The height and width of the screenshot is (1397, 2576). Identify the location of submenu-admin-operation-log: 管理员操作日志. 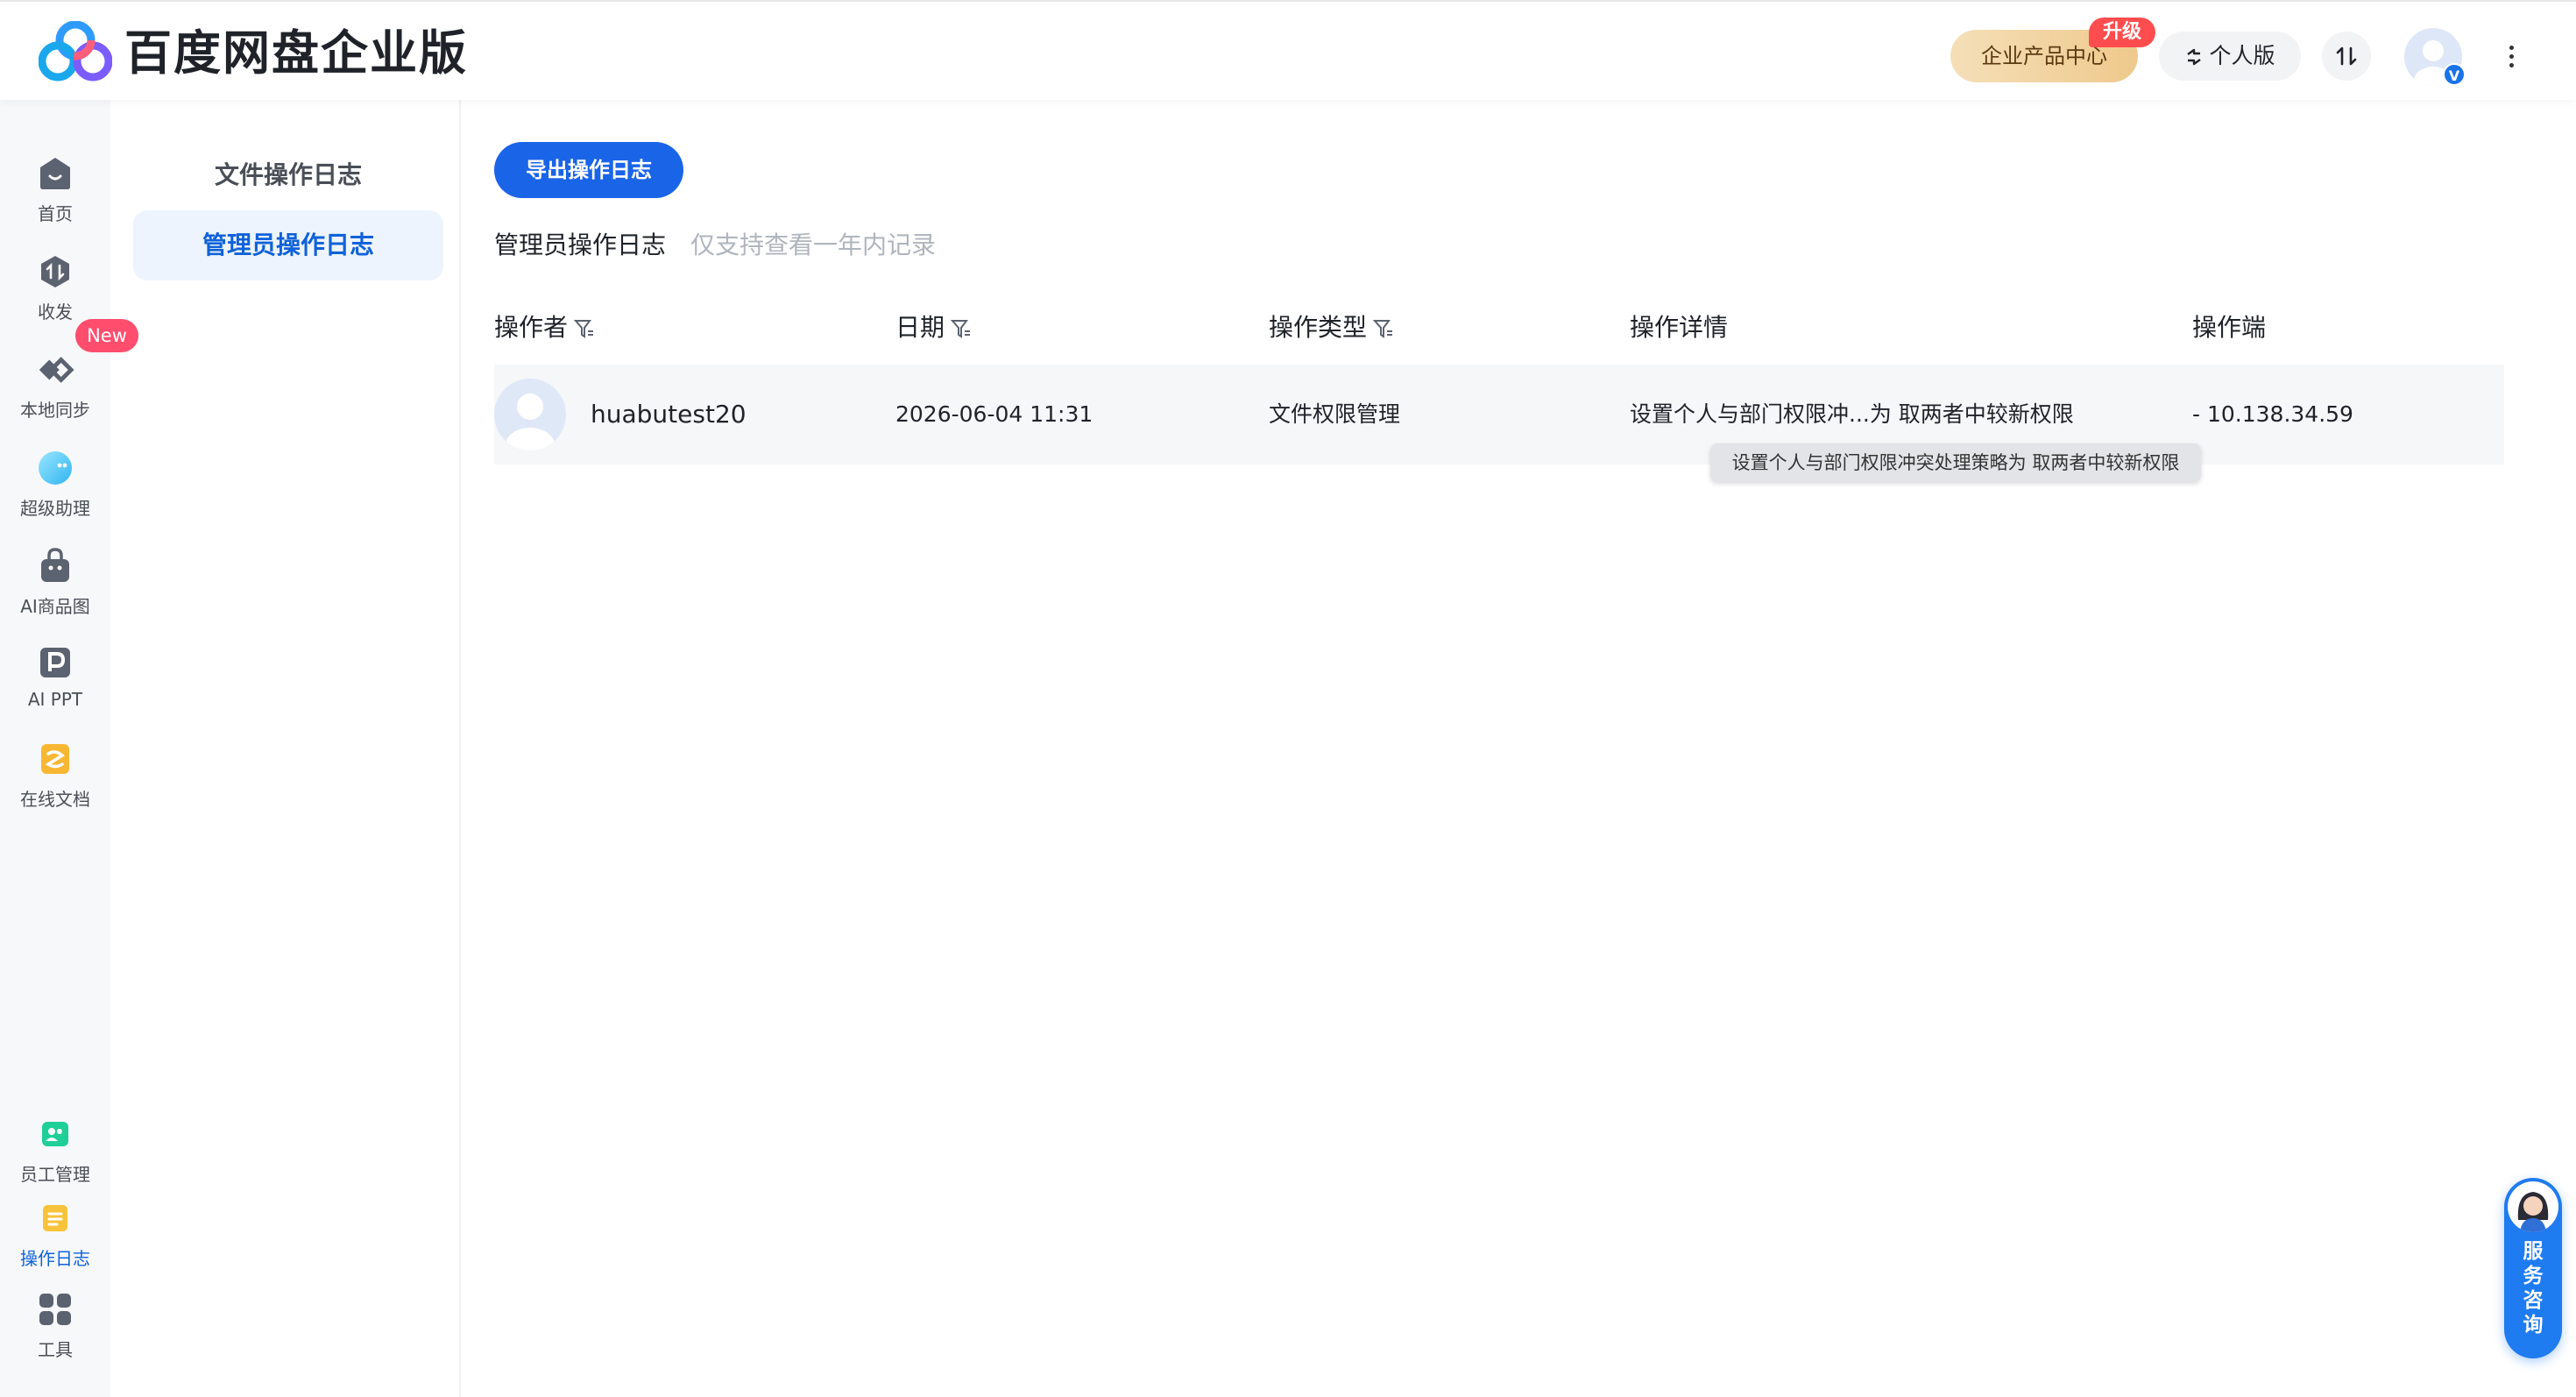
(288, 245).